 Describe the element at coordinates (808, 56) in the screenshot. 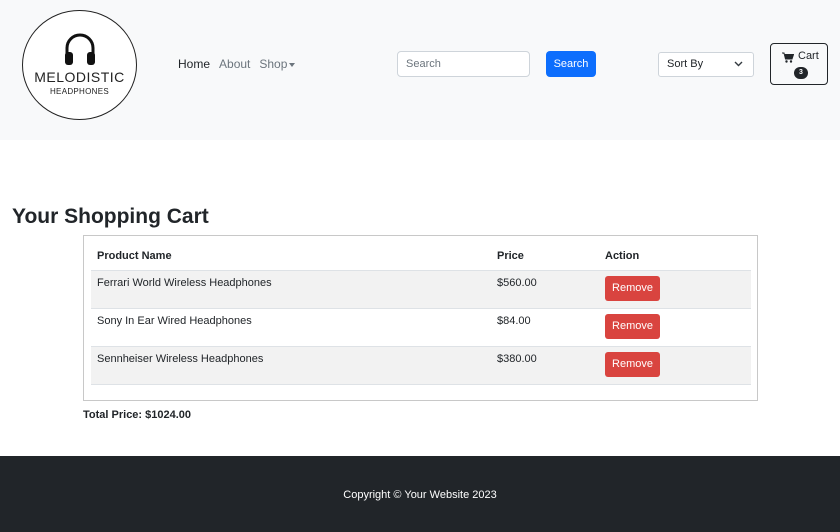

I see `cart-label: Cart` at that location.